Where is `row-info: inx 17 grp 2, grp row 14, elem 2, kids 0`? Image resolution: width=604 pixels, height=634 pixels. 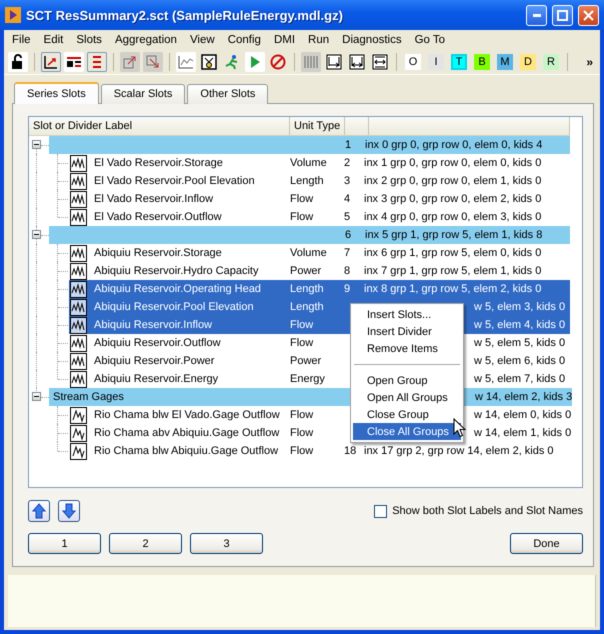 row-info: inx 17 grp 2, grp row 14, elem 2, kids 0 is located at coordinates (459, 451).